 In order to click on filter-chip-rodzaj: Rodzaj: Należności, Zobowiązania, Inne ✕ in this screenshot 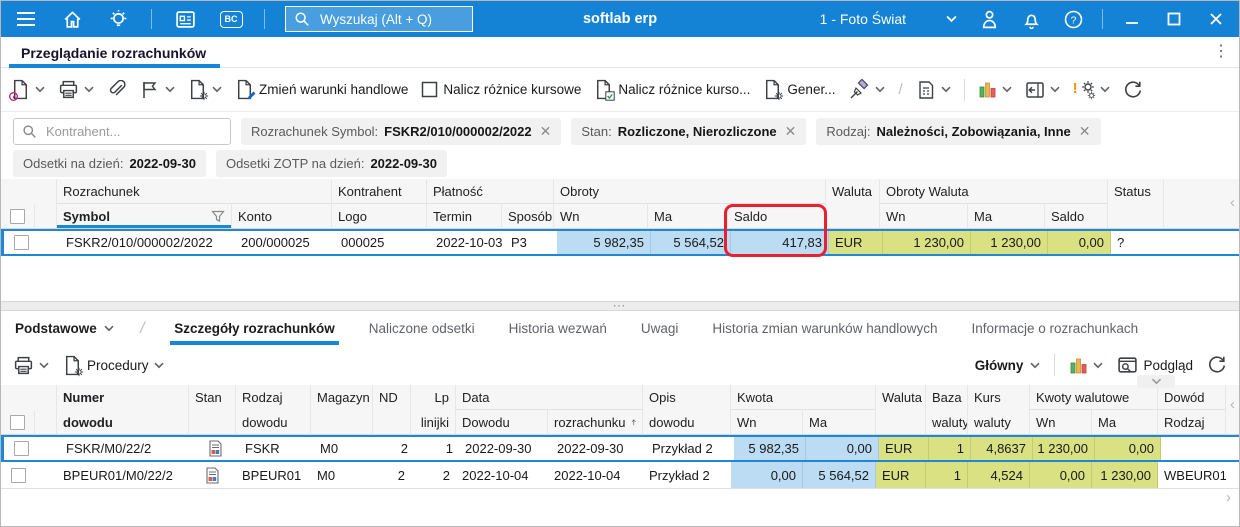, I will do `click(958, 131)`.